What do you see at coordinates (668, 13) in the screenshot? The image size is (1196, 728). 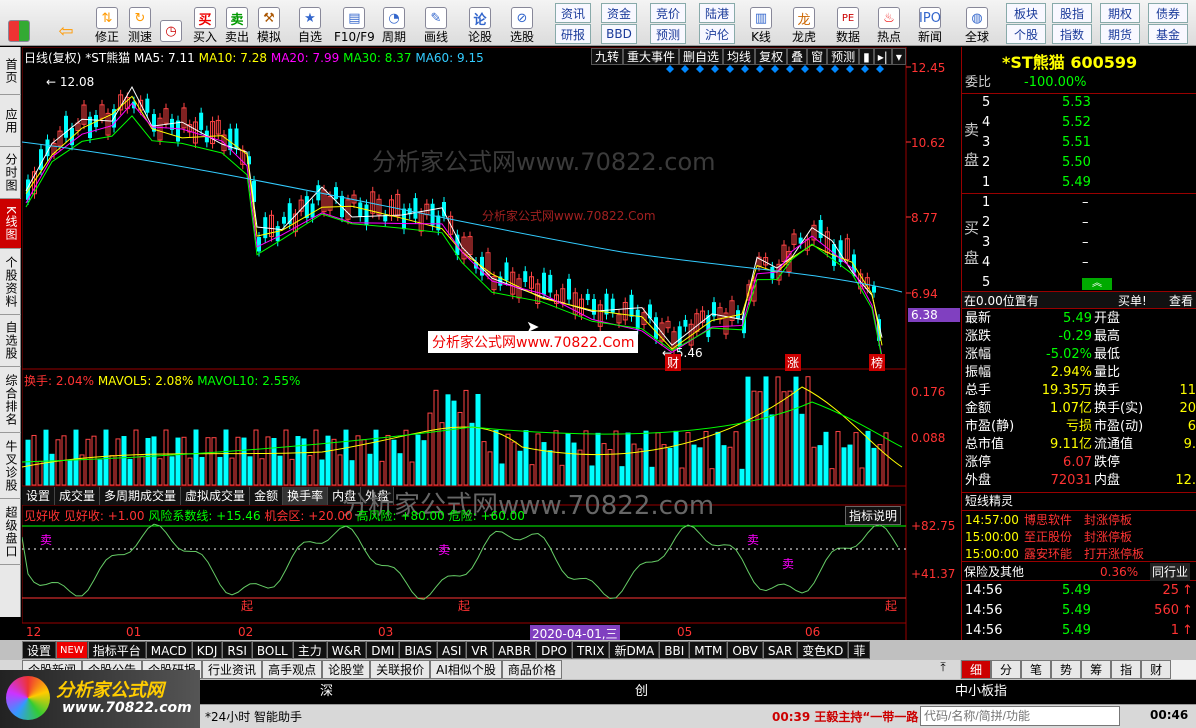 I see `auction-tab: 竞价` at bounding box center [668, 13].